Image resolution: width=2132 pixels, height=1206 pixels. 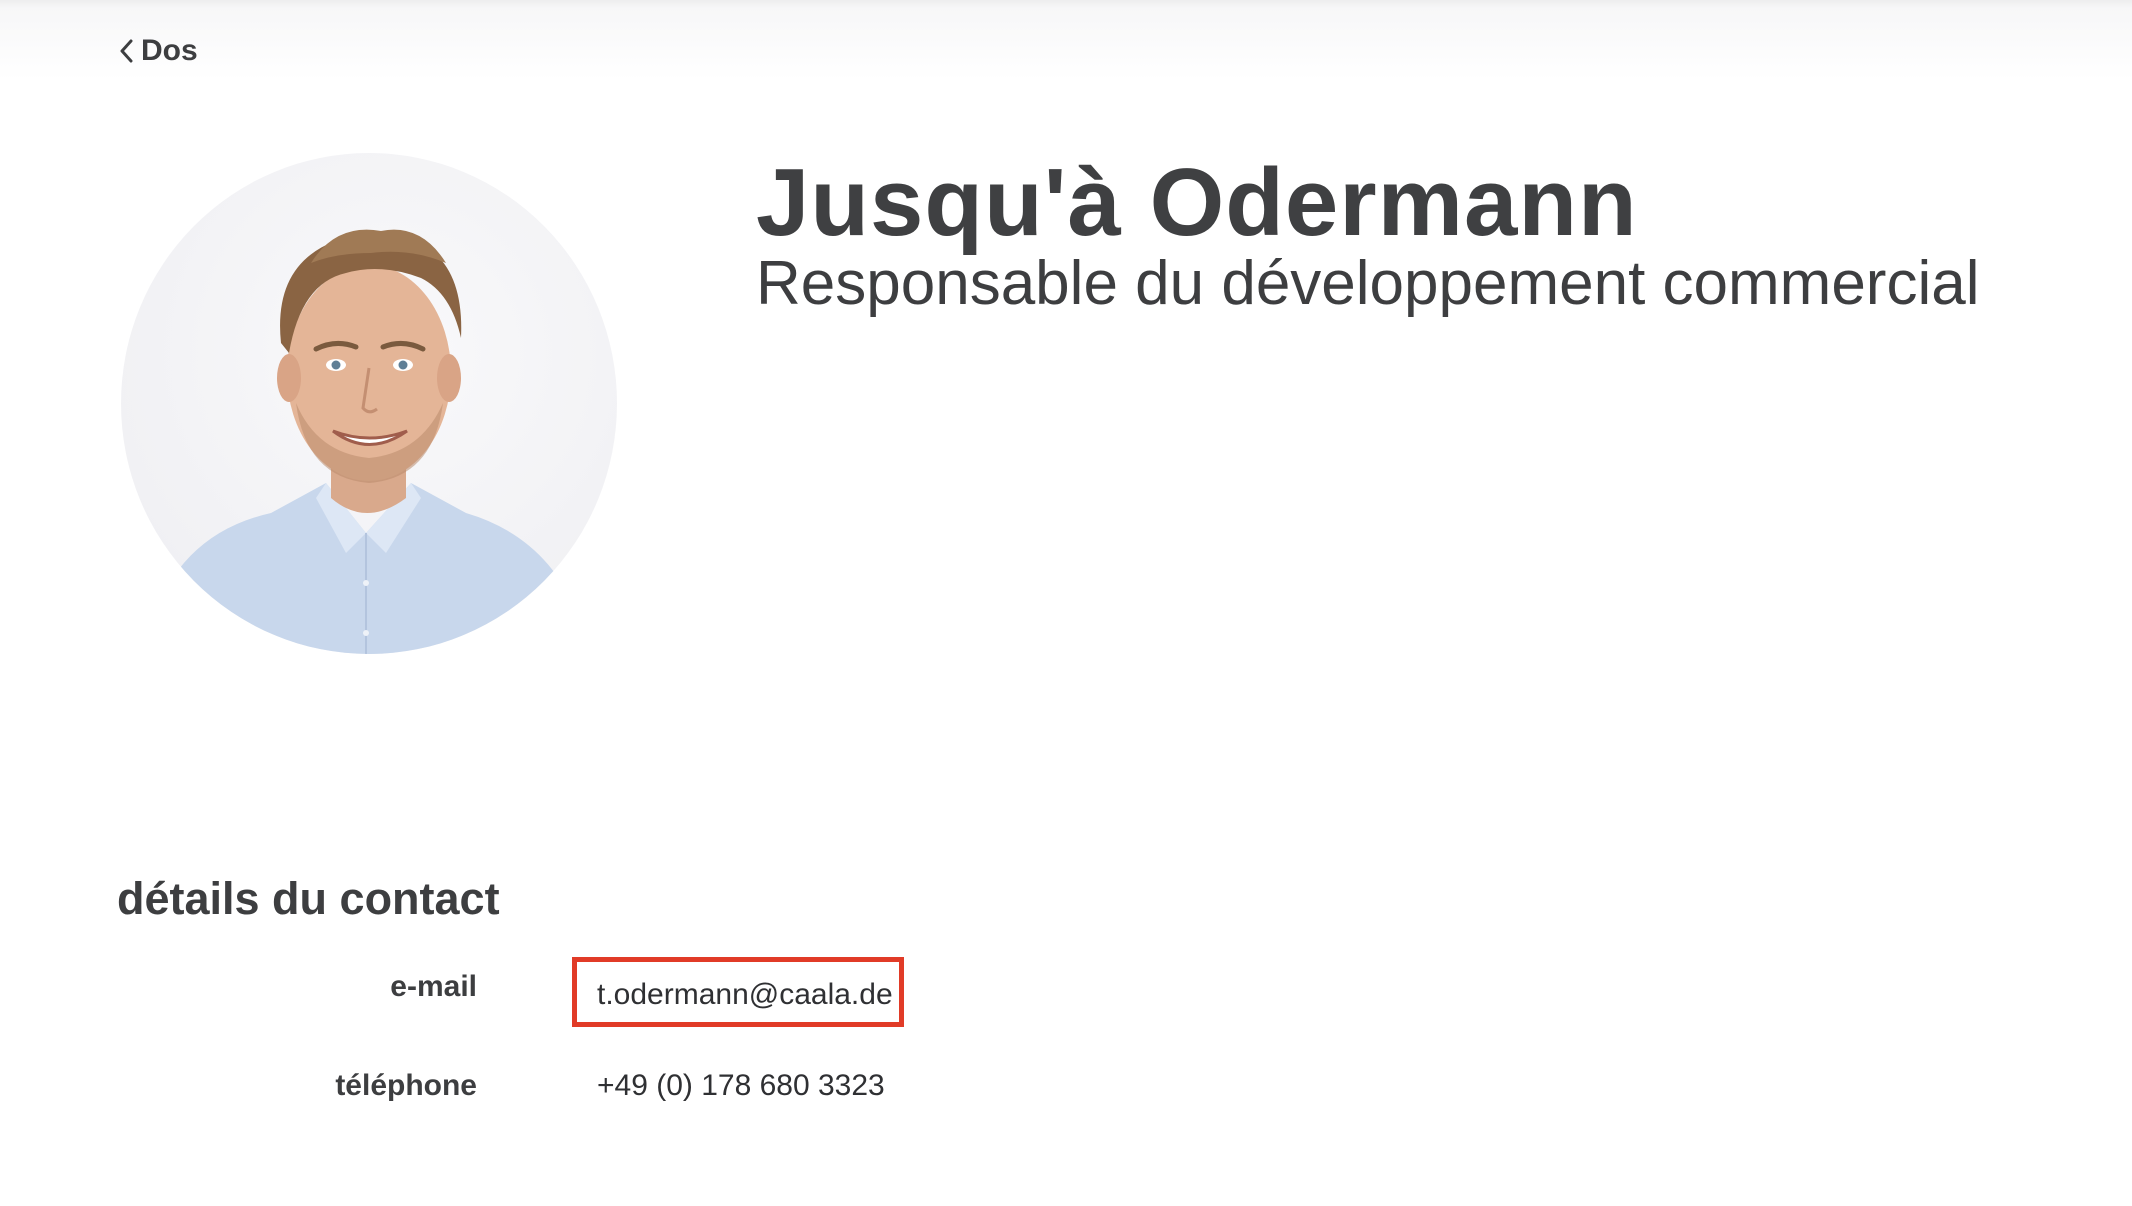 I want to click on back-link: Dos, so click(x=157, y=51).